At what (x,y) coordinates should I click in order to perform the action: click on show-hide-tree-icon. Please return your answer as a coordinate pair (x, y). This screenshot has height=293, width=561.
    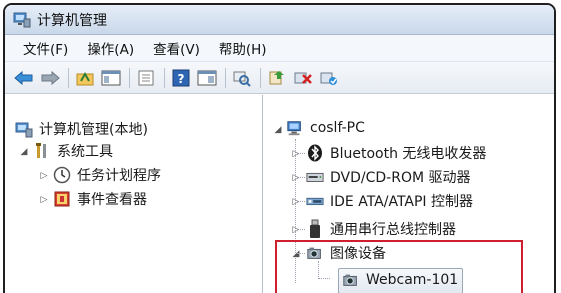
    Looking at the image, I should click on (111, 78).